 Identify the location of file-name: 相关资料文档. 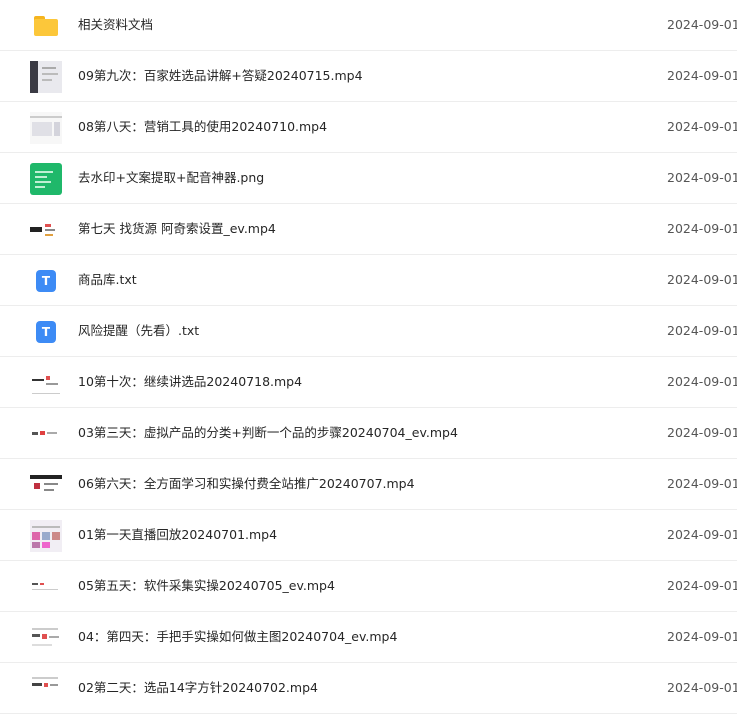
(115, 25).